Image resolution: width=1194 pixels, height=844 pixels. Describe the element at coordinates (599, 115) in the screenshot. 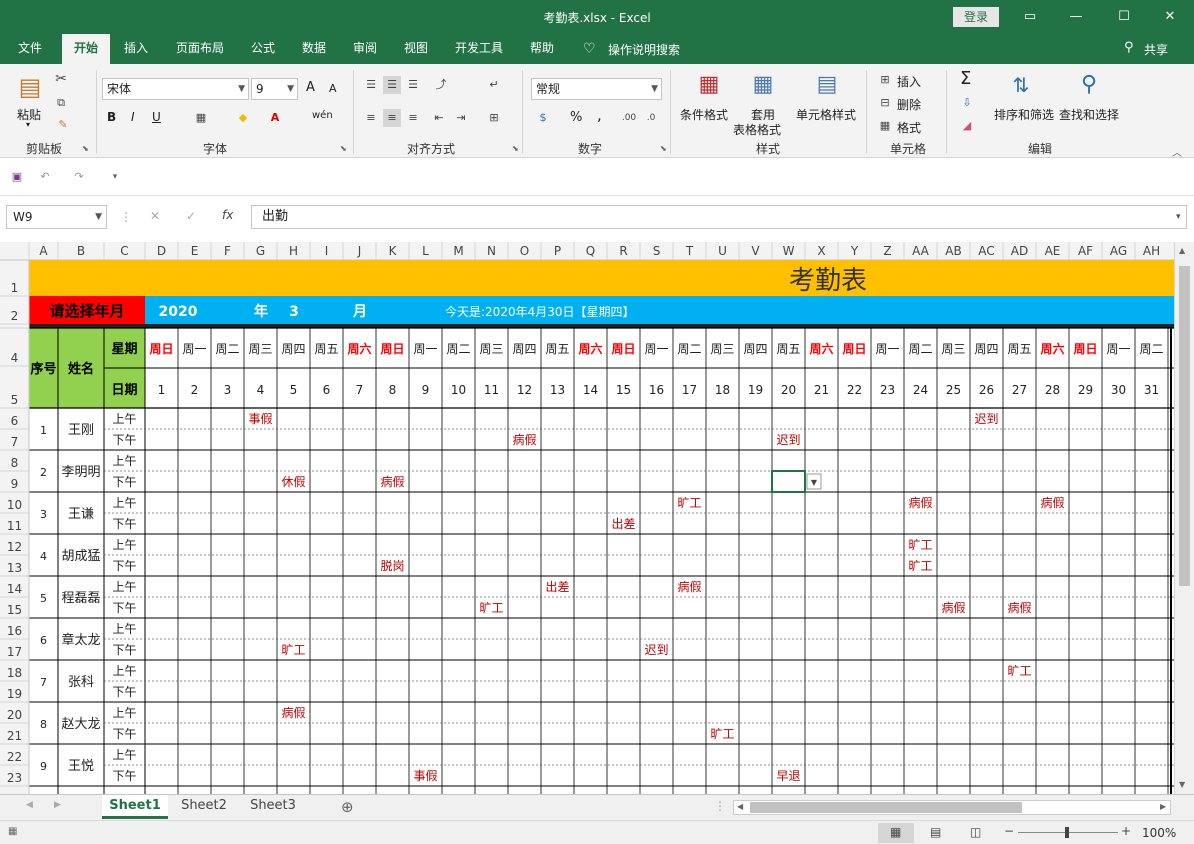

I see `comma-button: ,` at that location.